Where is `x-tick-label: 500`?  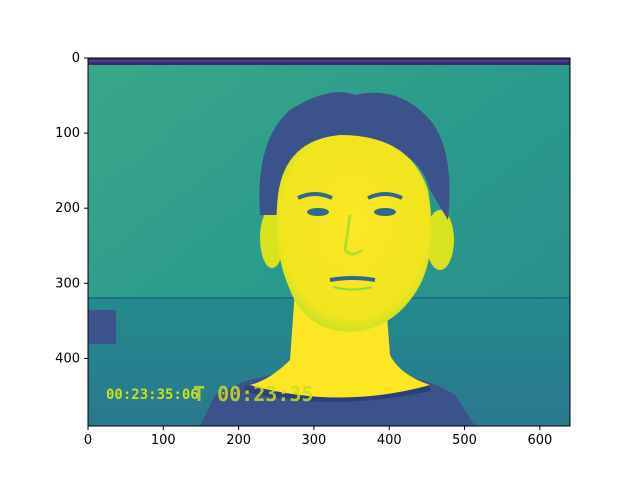 x-tick-label: 500 is located at coordinates (464, 440).